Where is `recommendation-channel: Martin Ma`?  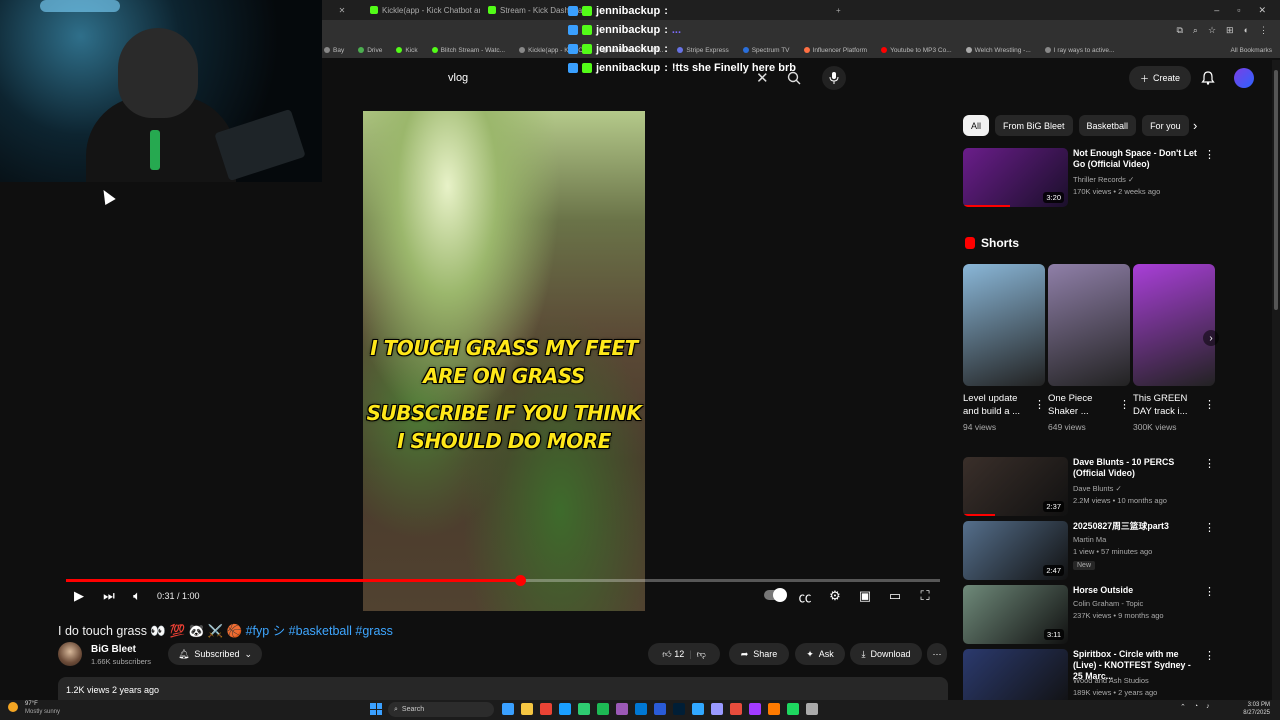
recommendation-channel: Martin Ma is located at coordinates (1089, 539).